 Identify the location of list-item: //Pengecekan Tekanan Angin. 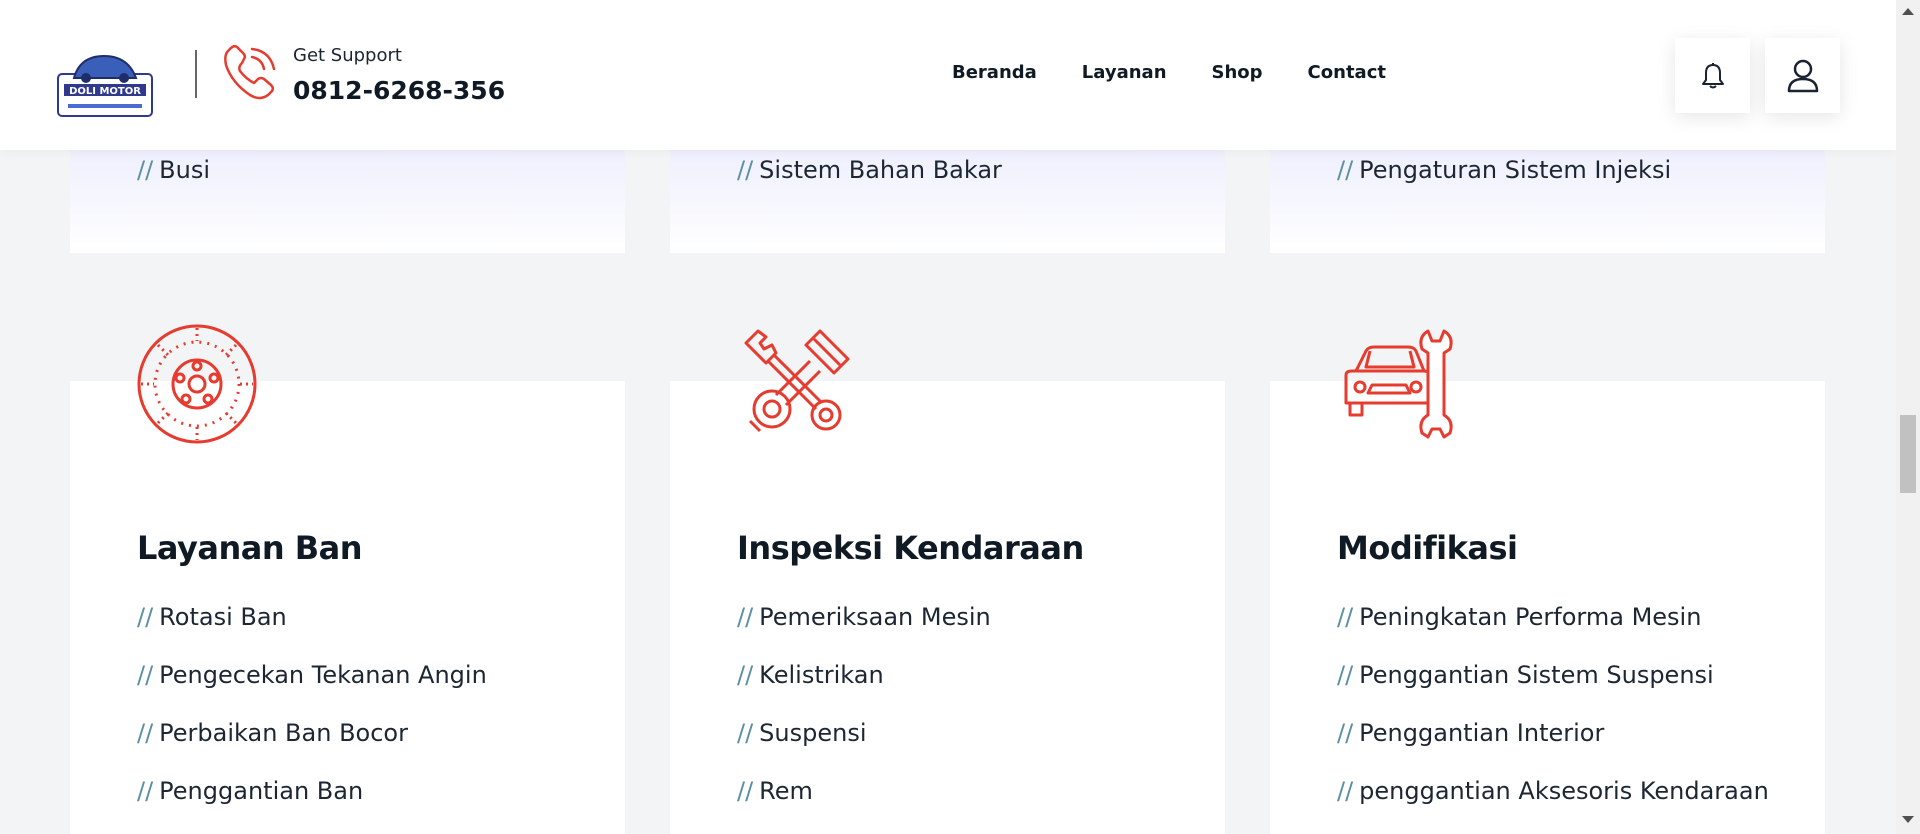
(312, 675).